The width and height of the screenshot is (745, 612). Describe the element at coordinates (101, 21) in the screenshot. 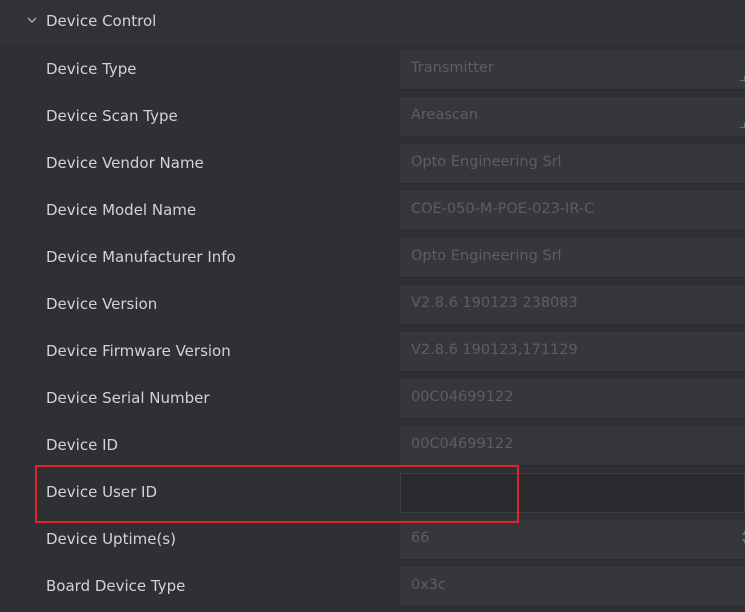

I see `section-title: Device Control` at that location.